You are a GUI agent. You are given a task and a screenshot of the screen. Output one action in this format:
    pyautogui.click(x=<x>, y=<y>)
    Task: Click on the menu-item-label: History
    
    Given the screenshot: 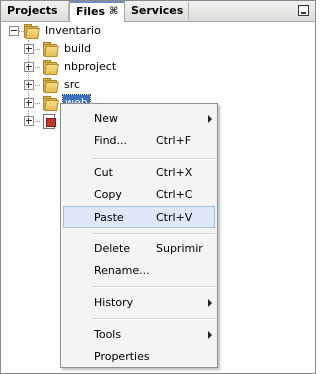 What is the action you would take?
    pyautogui.click(x=114, y=302)
    